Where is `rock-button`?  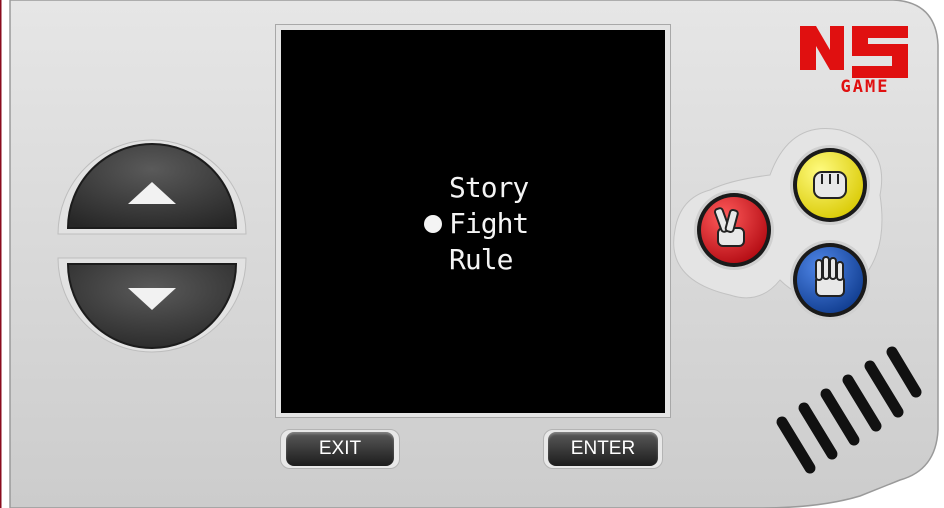
rock-button is located at coordinates (830, 185).